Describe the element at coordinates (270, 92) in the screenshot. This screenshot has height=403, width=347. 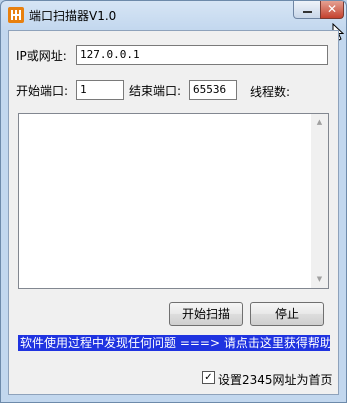
I see `threads-label: 线程数:` at that location.